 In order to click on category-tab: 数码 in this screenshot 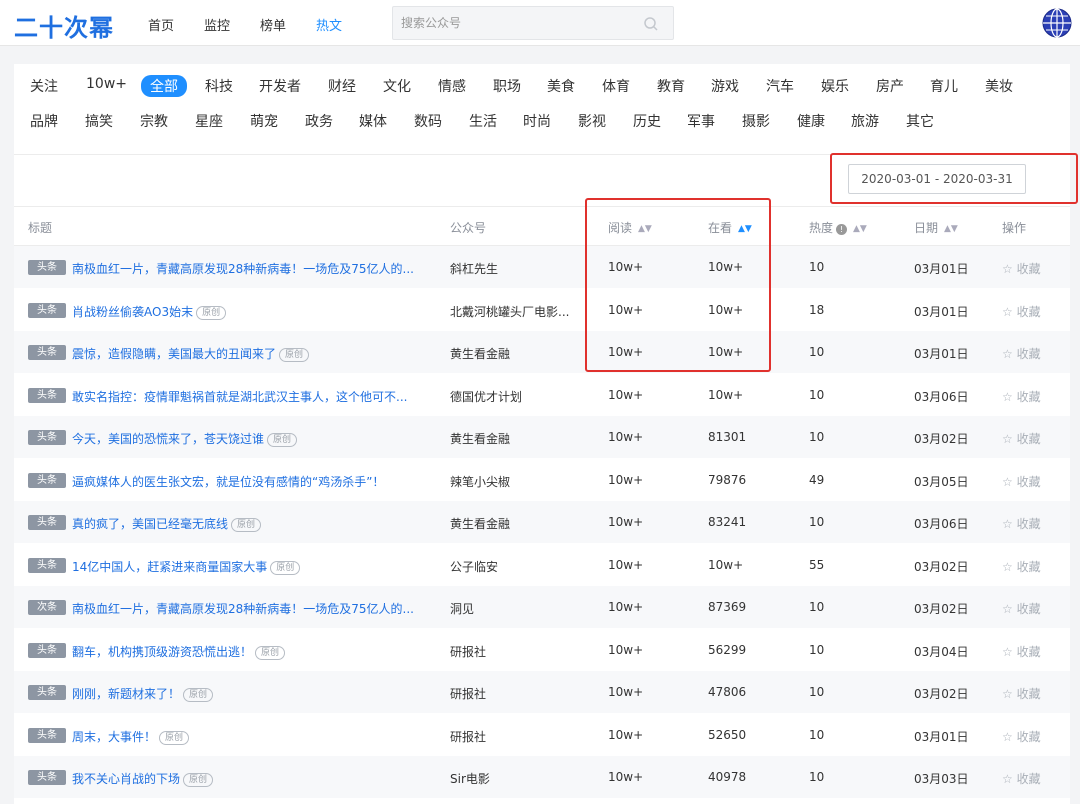, I will do `click(428, 121)`.